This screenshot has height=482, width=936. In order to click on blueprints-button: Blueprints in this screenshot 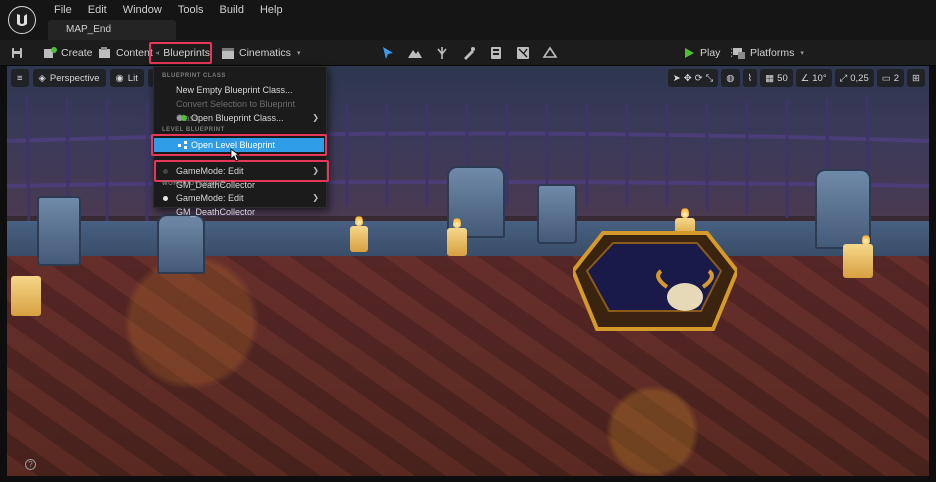, I will do `click(180, 53)`.